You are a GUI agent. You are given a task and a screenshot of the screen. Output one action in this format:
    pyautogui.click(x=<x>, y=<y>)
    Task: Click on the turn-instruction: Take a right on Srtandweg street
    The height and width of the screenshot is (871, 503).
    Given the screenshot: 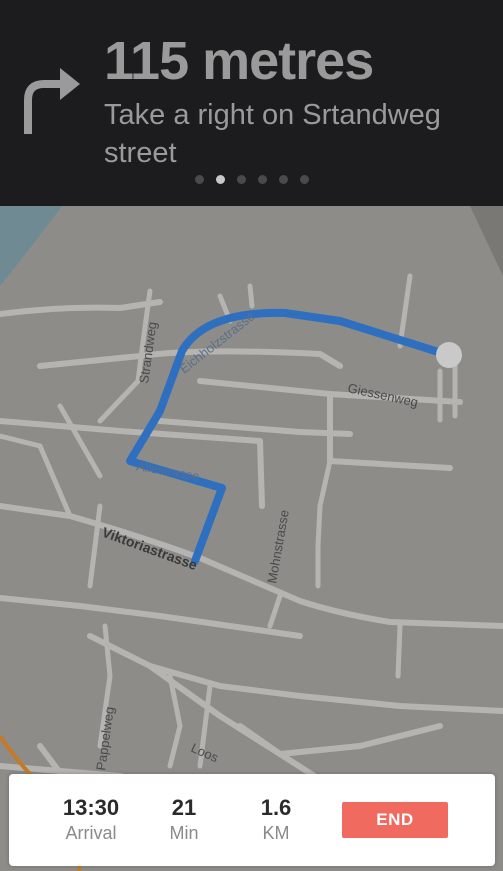 What is the action you would take?
    pyautogui.click(x=272, y=134)
    